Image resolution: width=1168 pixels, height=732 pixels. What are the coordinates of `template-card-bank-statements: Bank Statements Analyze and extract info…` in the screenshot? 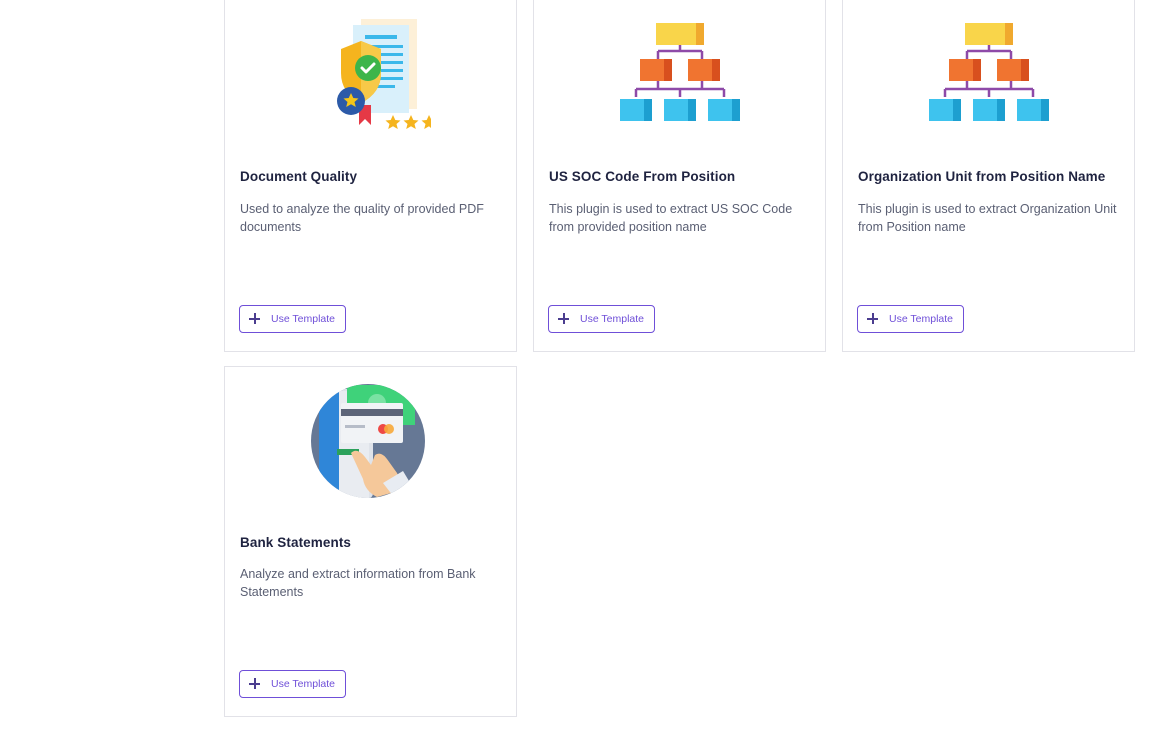 It's located at (370, 541).